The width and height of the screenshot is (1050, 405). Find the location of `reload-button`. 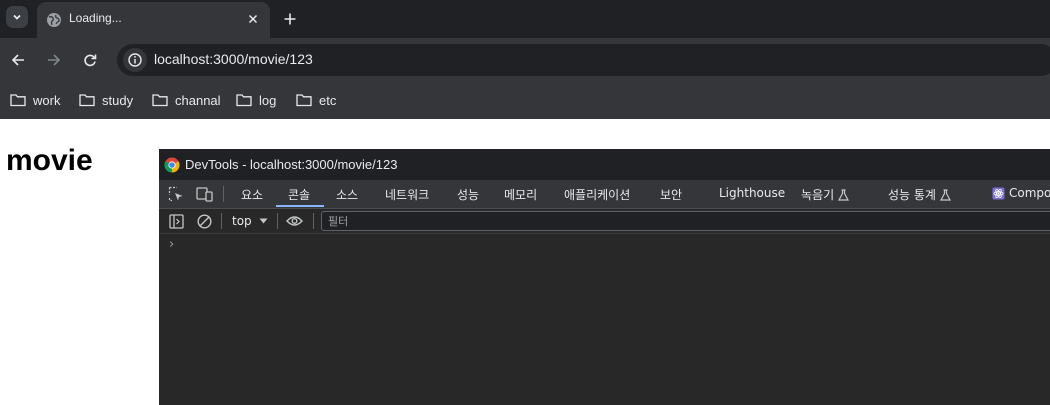

reload-button is located at coordinates (90, 60).